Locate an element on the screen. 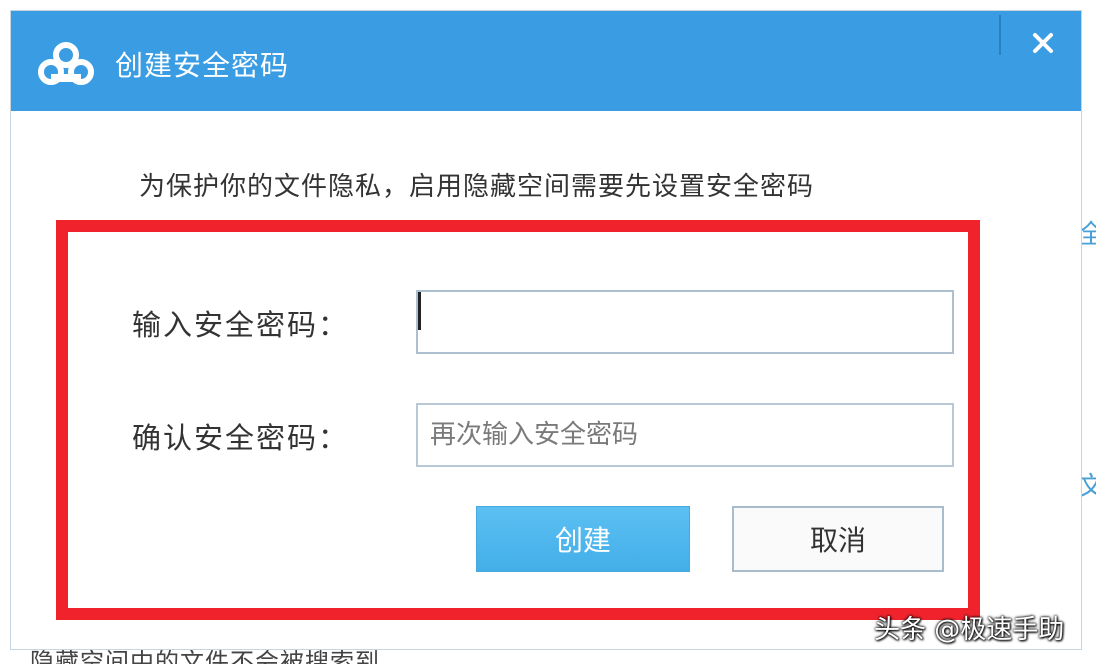 This screenshot has width=1096, height=664. close-button is located at coordinates (1043, 43).